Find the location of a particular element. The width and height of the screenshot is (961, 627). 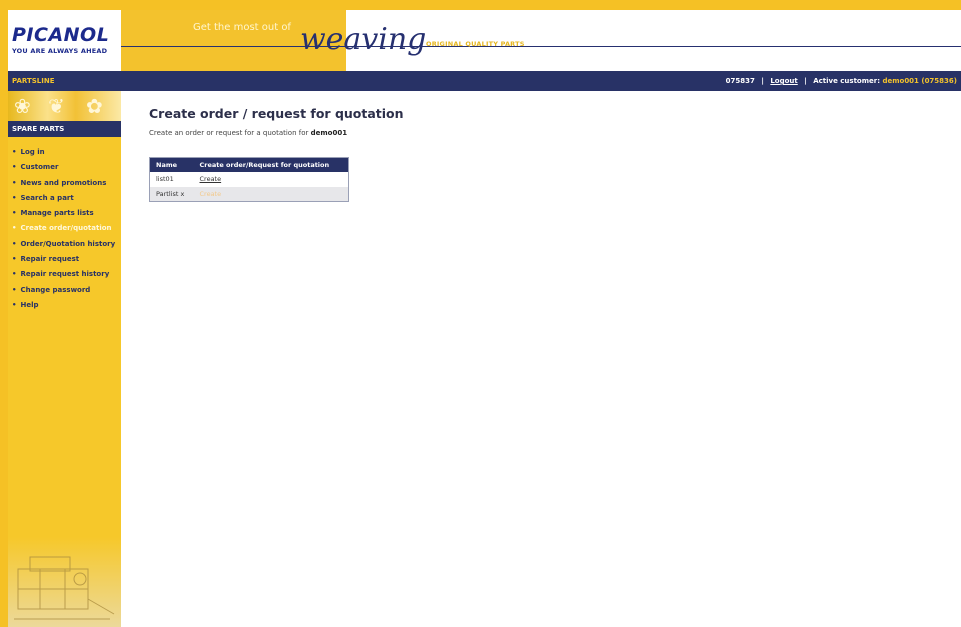

cell-name: Partlist x is located at coordinates (171, 194).